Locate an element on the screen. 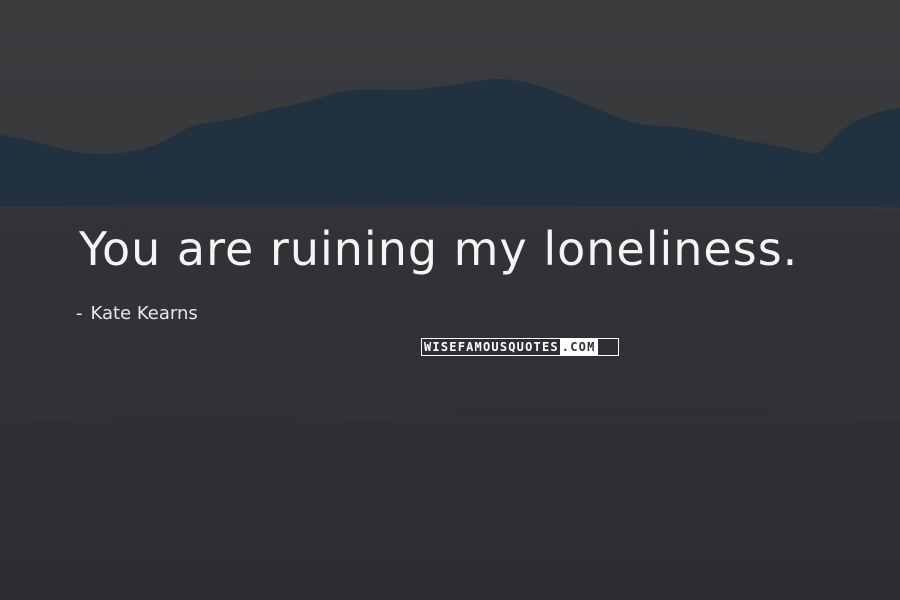  author-dash: - is located at coordinates (79, 313).